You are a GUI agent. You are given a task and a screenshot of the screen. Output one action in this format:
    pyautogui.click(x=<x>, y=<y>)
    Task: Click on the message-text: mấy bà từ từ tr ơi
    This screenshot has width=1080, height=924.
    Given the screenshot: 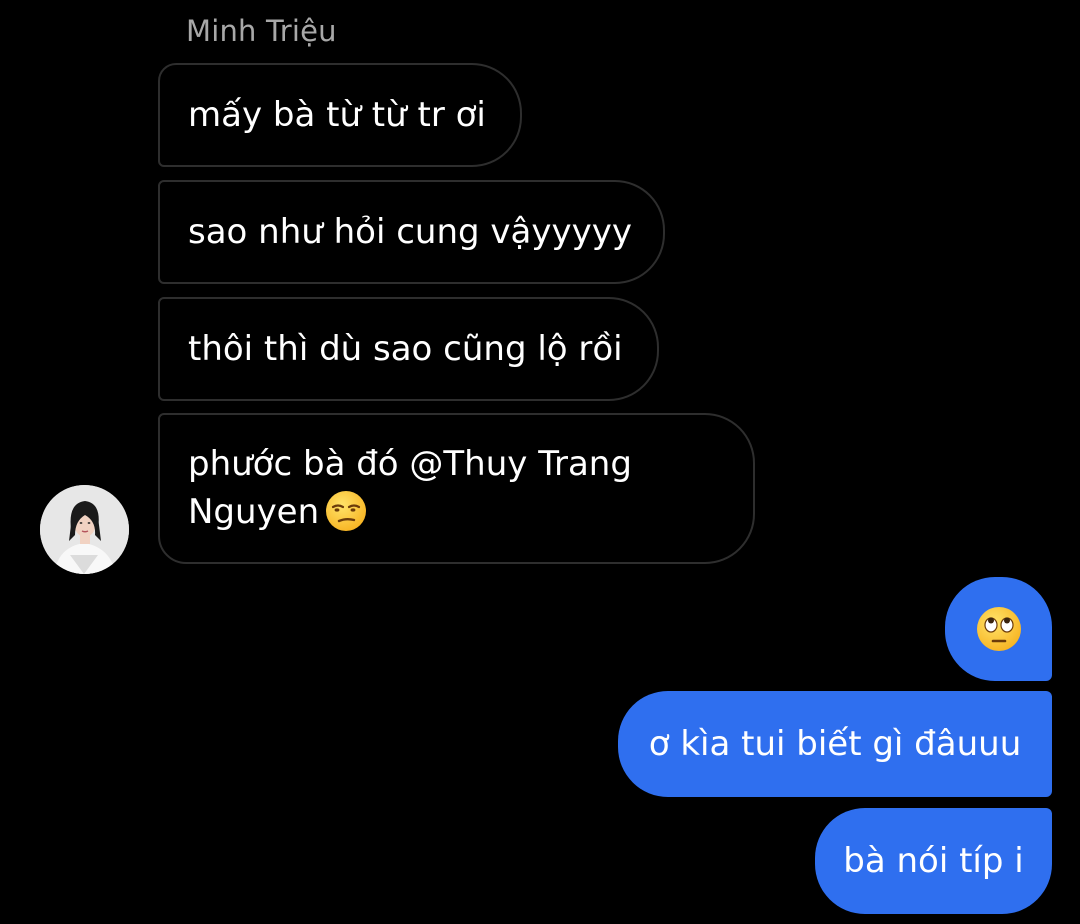 What is the action you would take?
    pyautogui.click(x=337, y=115)
    